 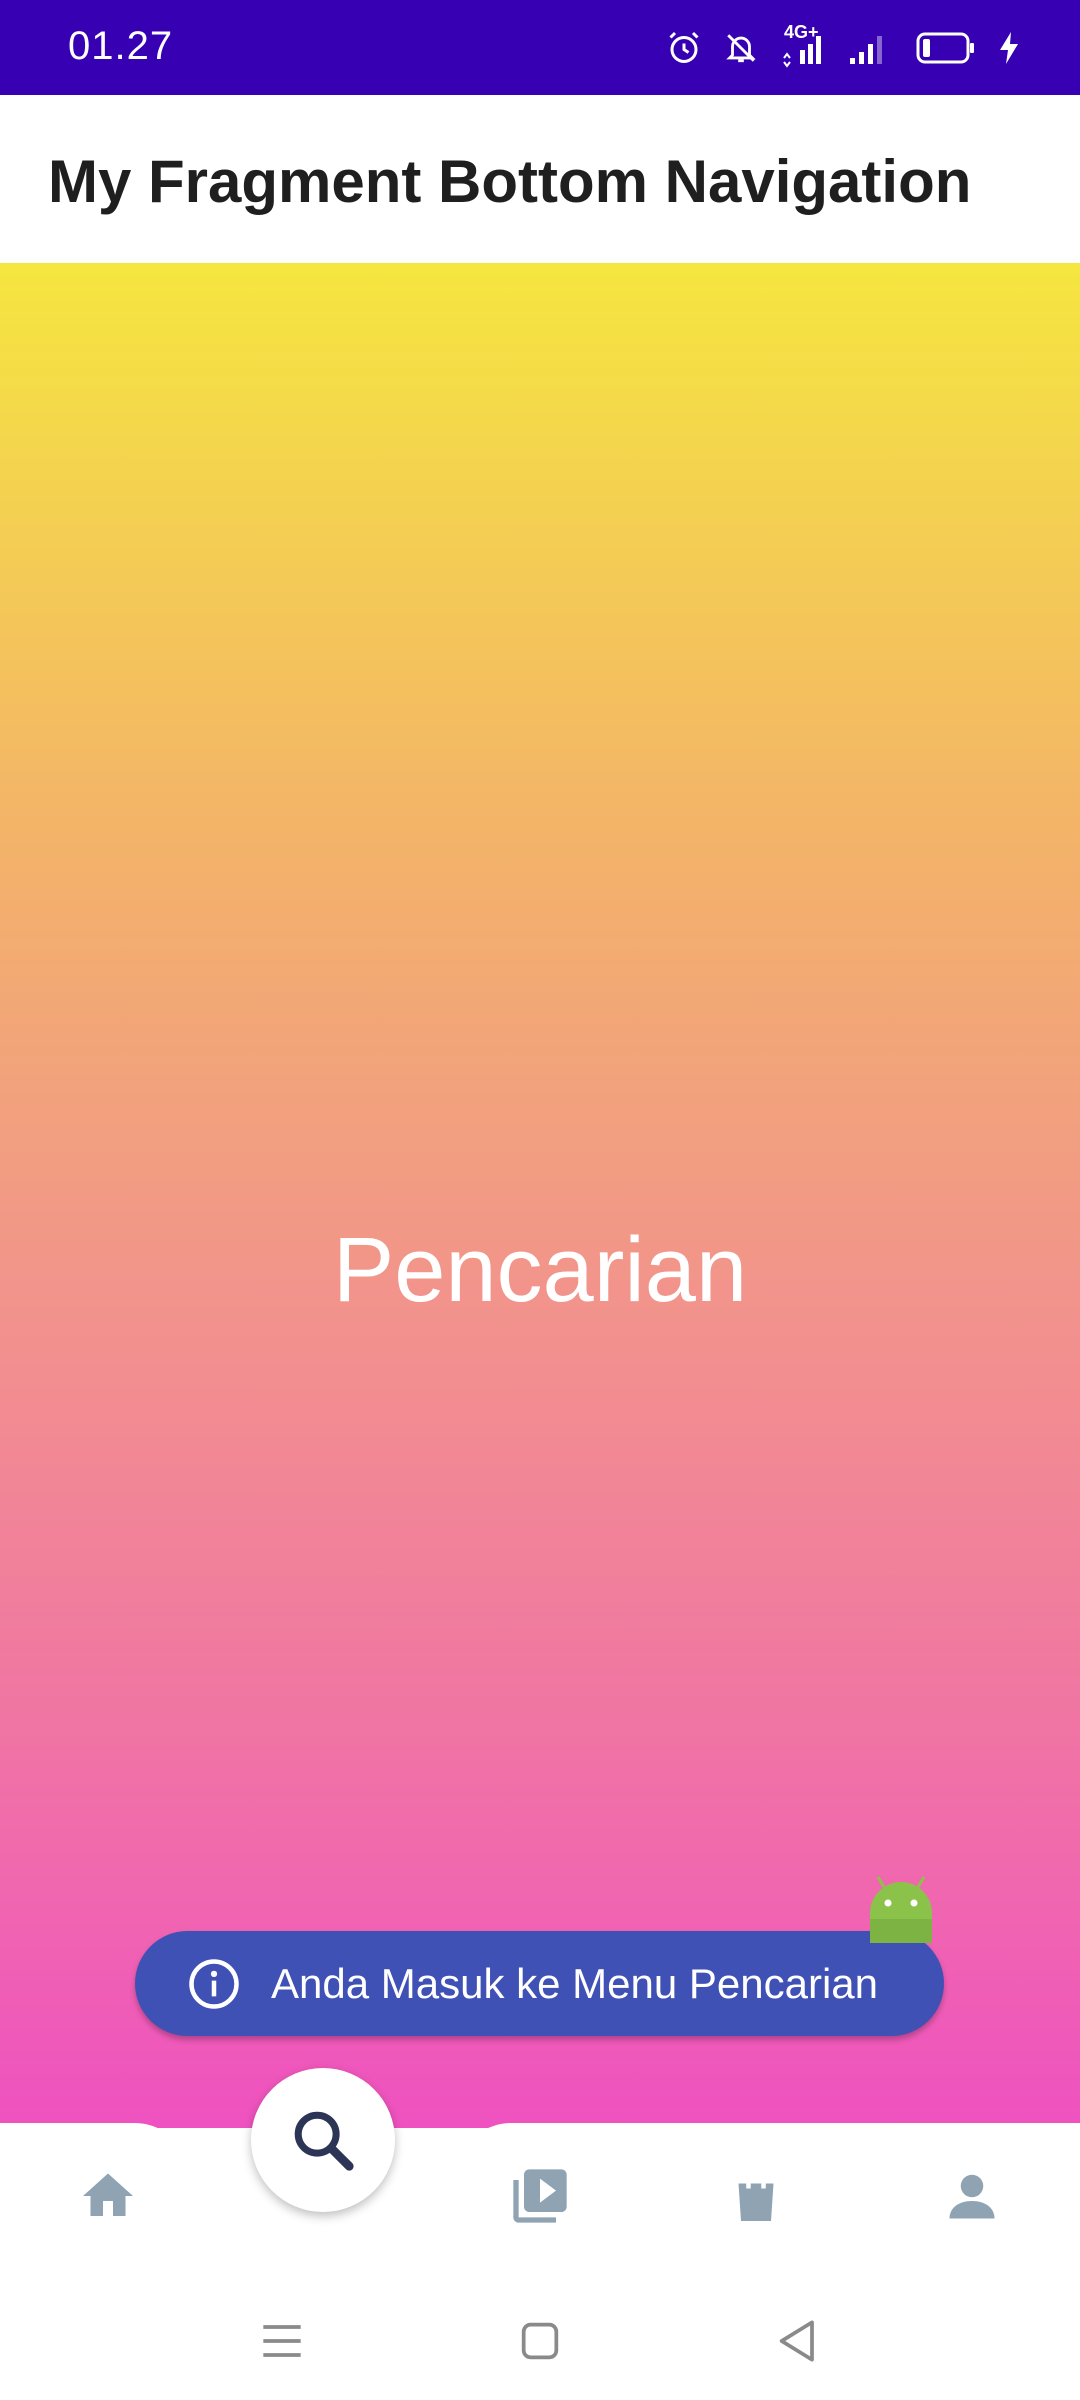 What do you see at coordinates (214, 1983) in the screenshot?
I see `info-icon` at bounding box center [214, 1983].